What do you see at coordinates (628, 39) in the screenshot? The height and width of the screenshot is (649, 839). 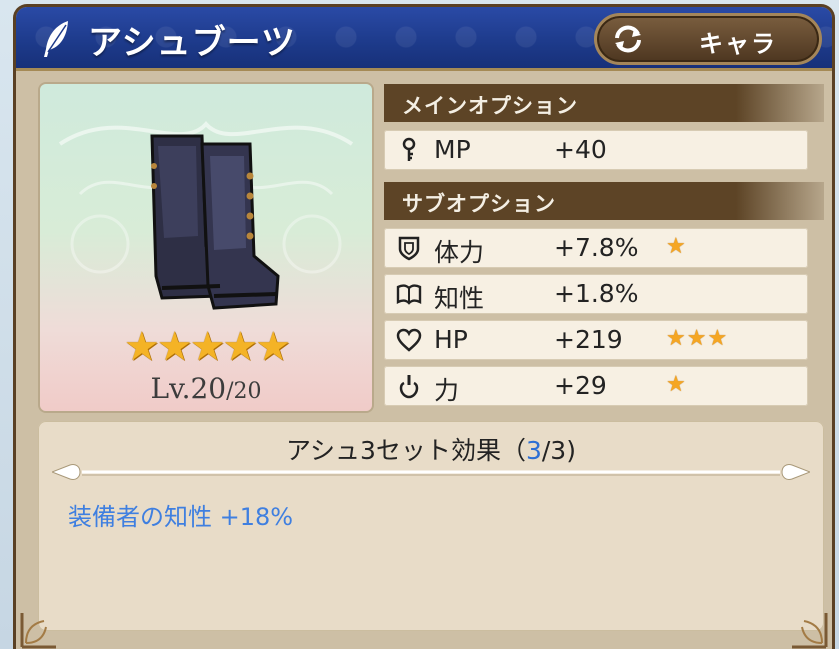 I see `refresh-icon` at bounding box center [628, 39].